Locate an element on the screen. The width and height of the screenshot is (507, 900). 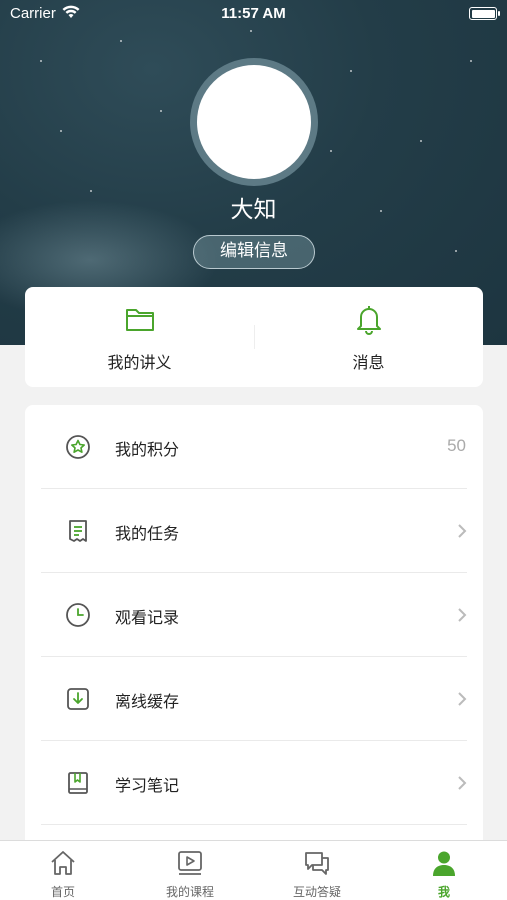
notebook-icon is located at coordinates (78, 783).